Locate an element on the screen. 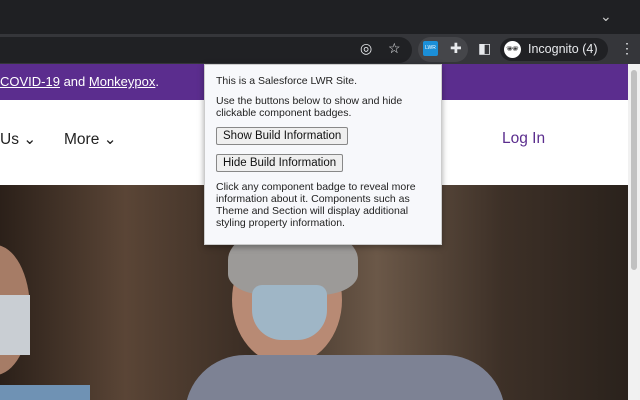  nav-item-about-us: Us ⌄ is located at coordinates (18, 139).